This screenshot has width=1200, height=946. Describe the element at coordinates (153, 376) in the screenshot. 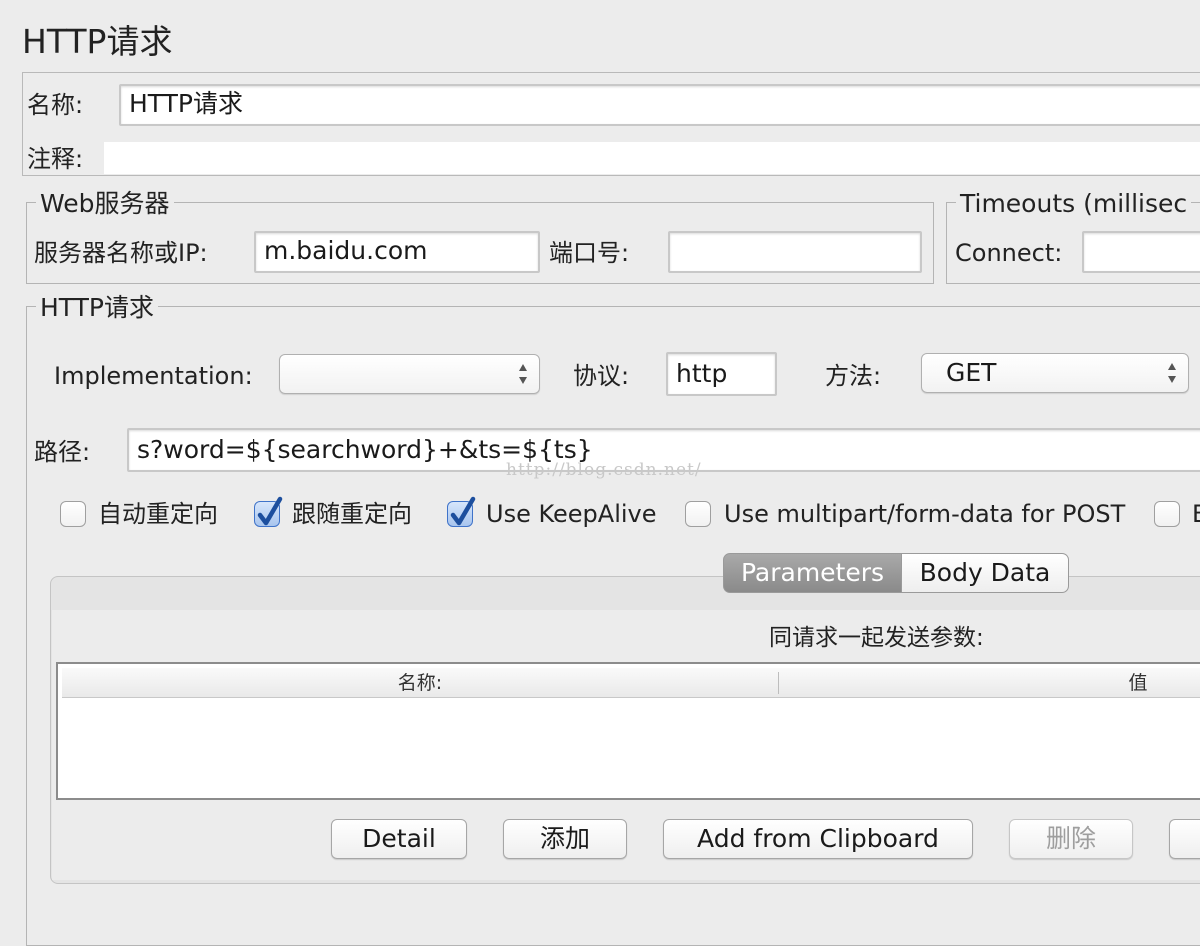

I see `implementation-label: Implementation:` at that location.